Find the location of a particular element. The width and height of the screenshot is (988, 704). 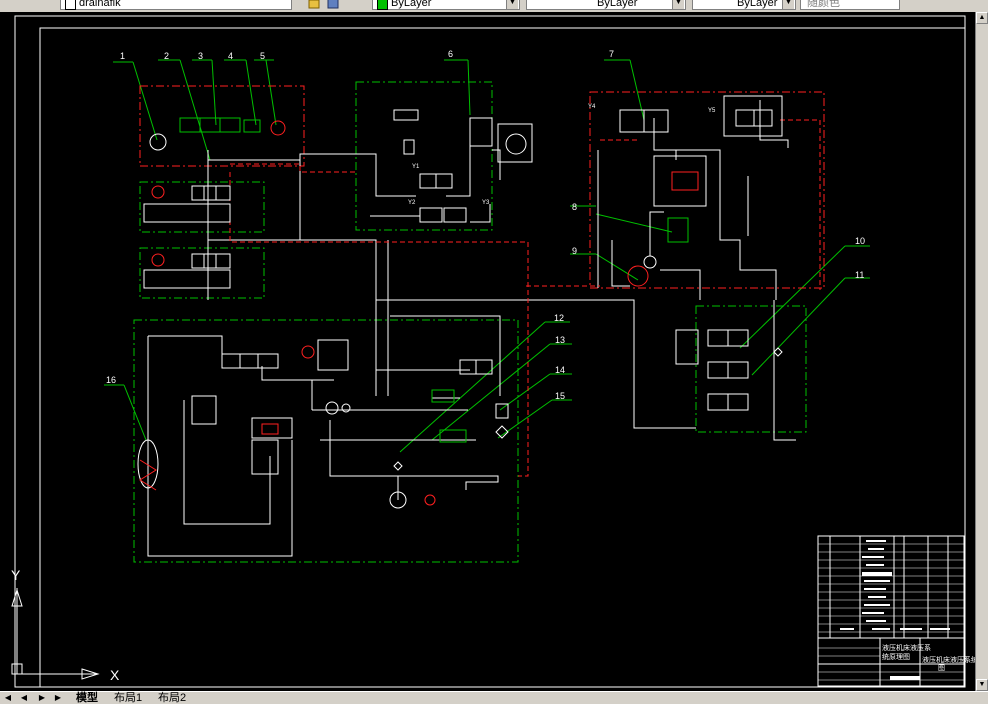

color-dropdown-value: ByLayer is located at coordinates (411, 4).